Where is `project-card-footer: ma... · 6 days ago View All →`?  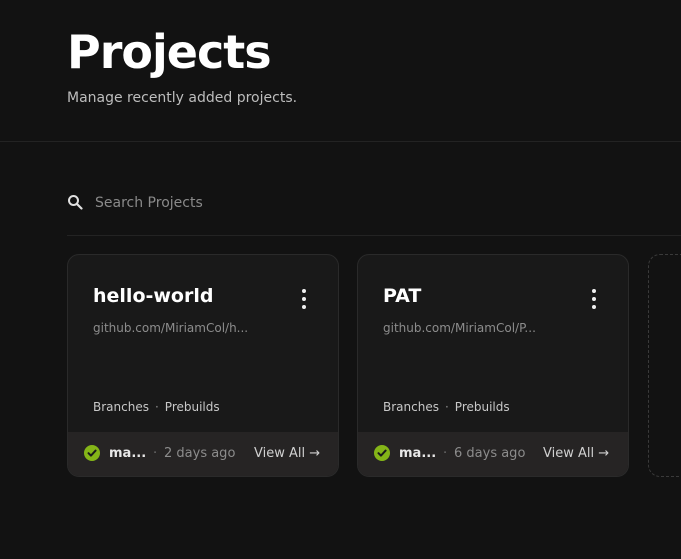
project-card-footer: ma... · 6 days ago View All → is located at coordinates (493, 454).